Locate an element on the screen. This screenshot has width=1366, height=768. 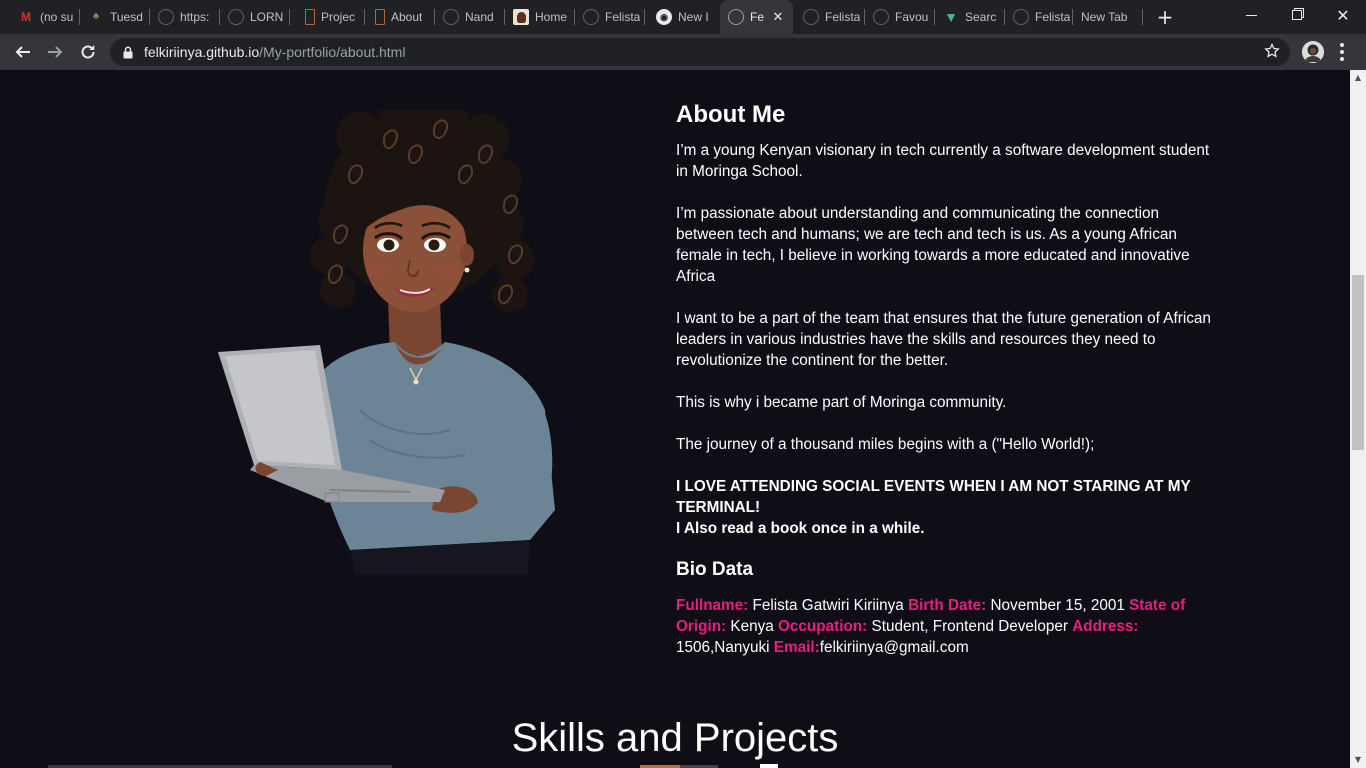
tab-label: Nand is located at coordinates (479, 17).